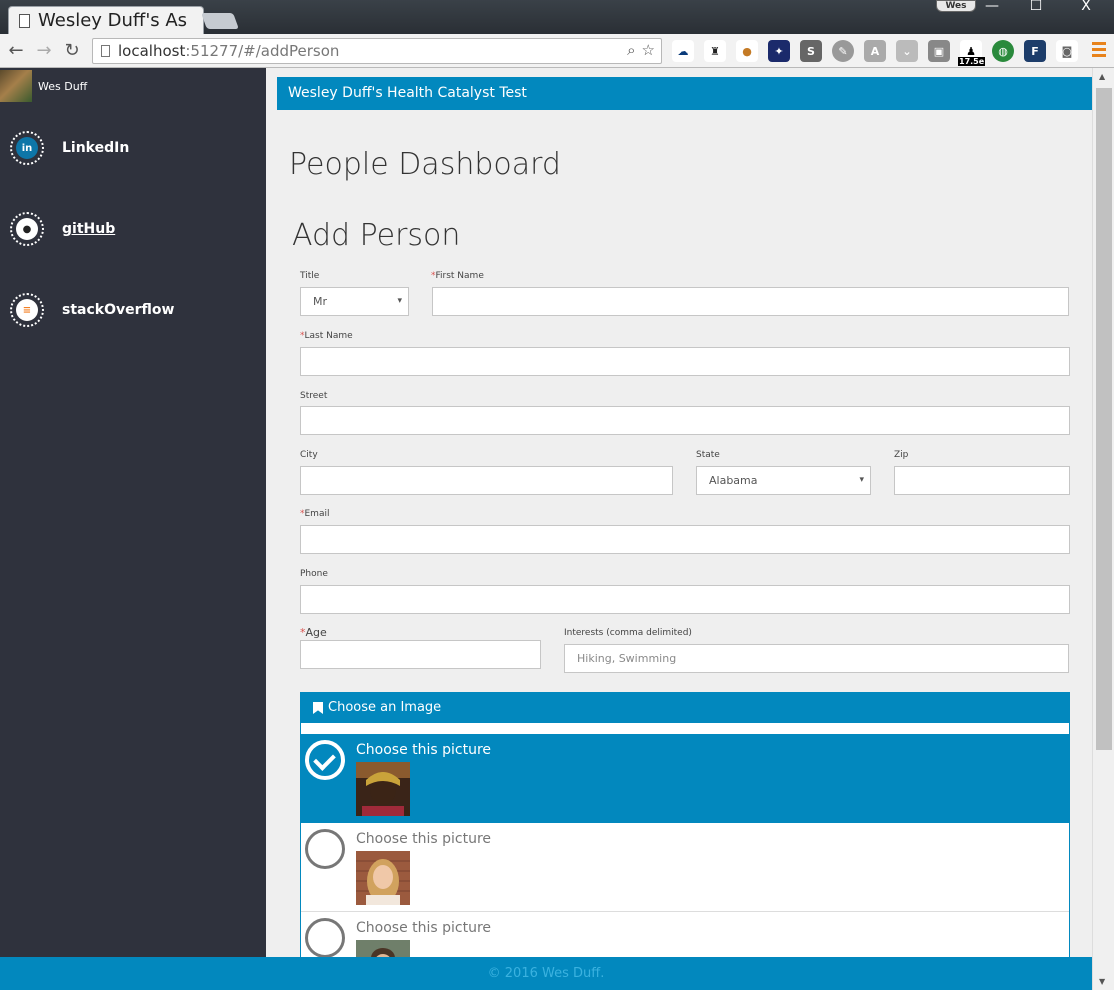 This screenshot has width=1114, height=990. What do you see at coordinates (385, 707) in the screenshot?
I see `image-chooser-heading: Choose an Image` at bounding box center [385, 707].